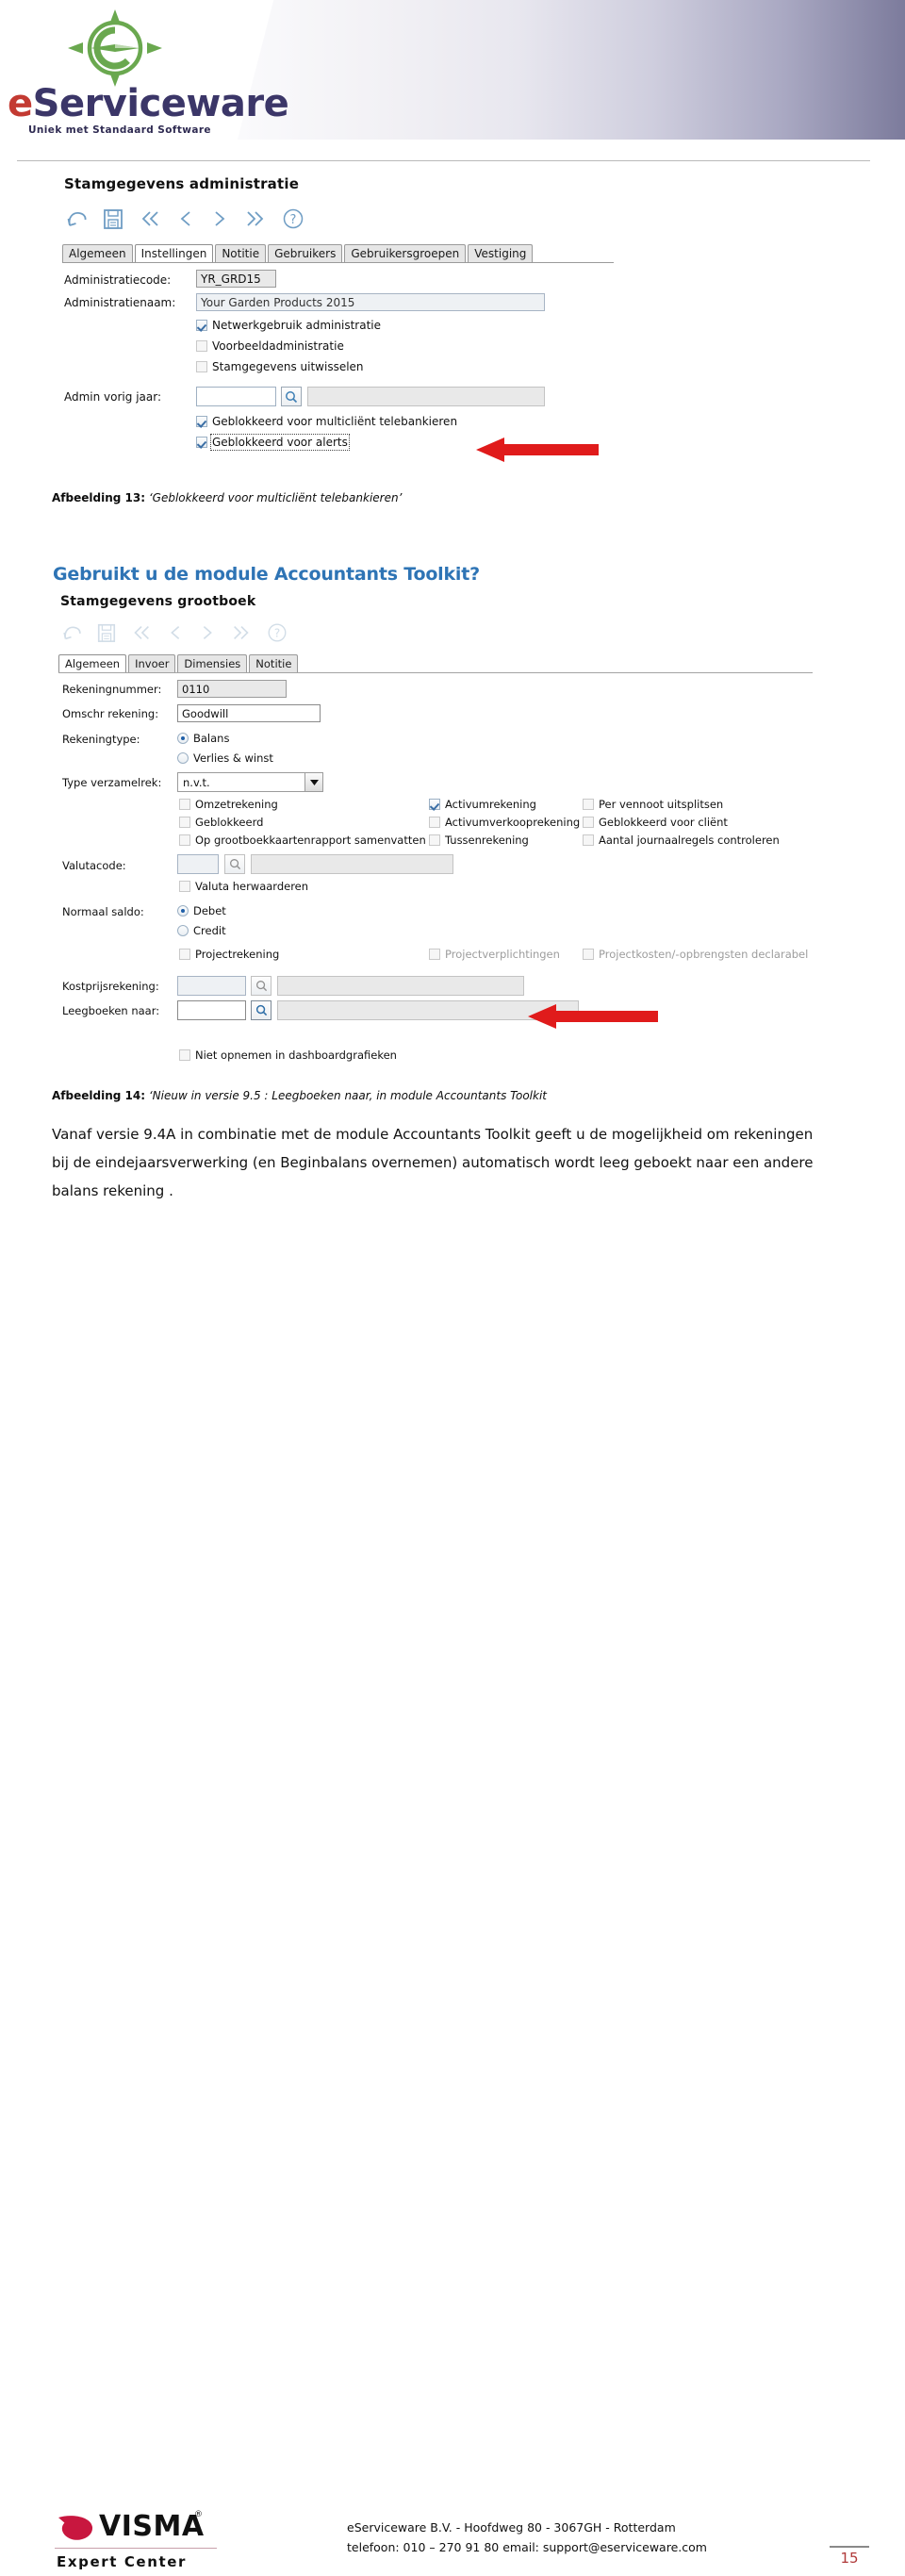  I want to click on omschr-rekening-input: Goodwill, so click(249, 713).